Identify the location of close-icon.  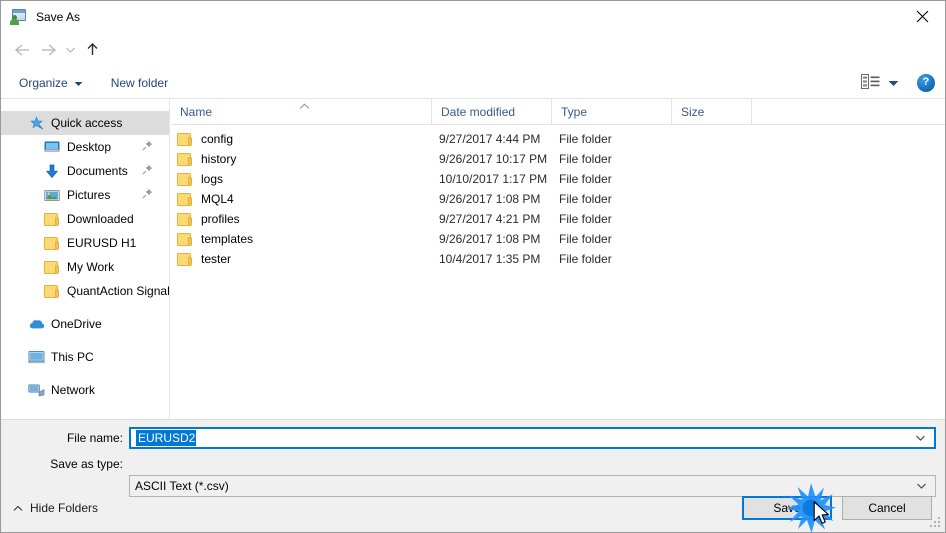
(922, 16).